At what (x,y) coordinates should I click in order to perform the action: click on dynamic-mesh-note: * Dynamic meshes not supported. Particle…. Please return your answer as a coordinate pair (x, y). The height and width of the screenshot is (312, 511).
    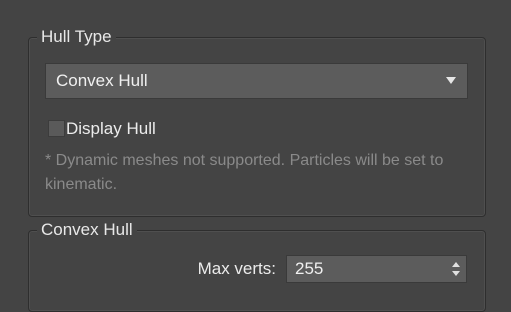
    Looking at the image, I should click on (244, 172).